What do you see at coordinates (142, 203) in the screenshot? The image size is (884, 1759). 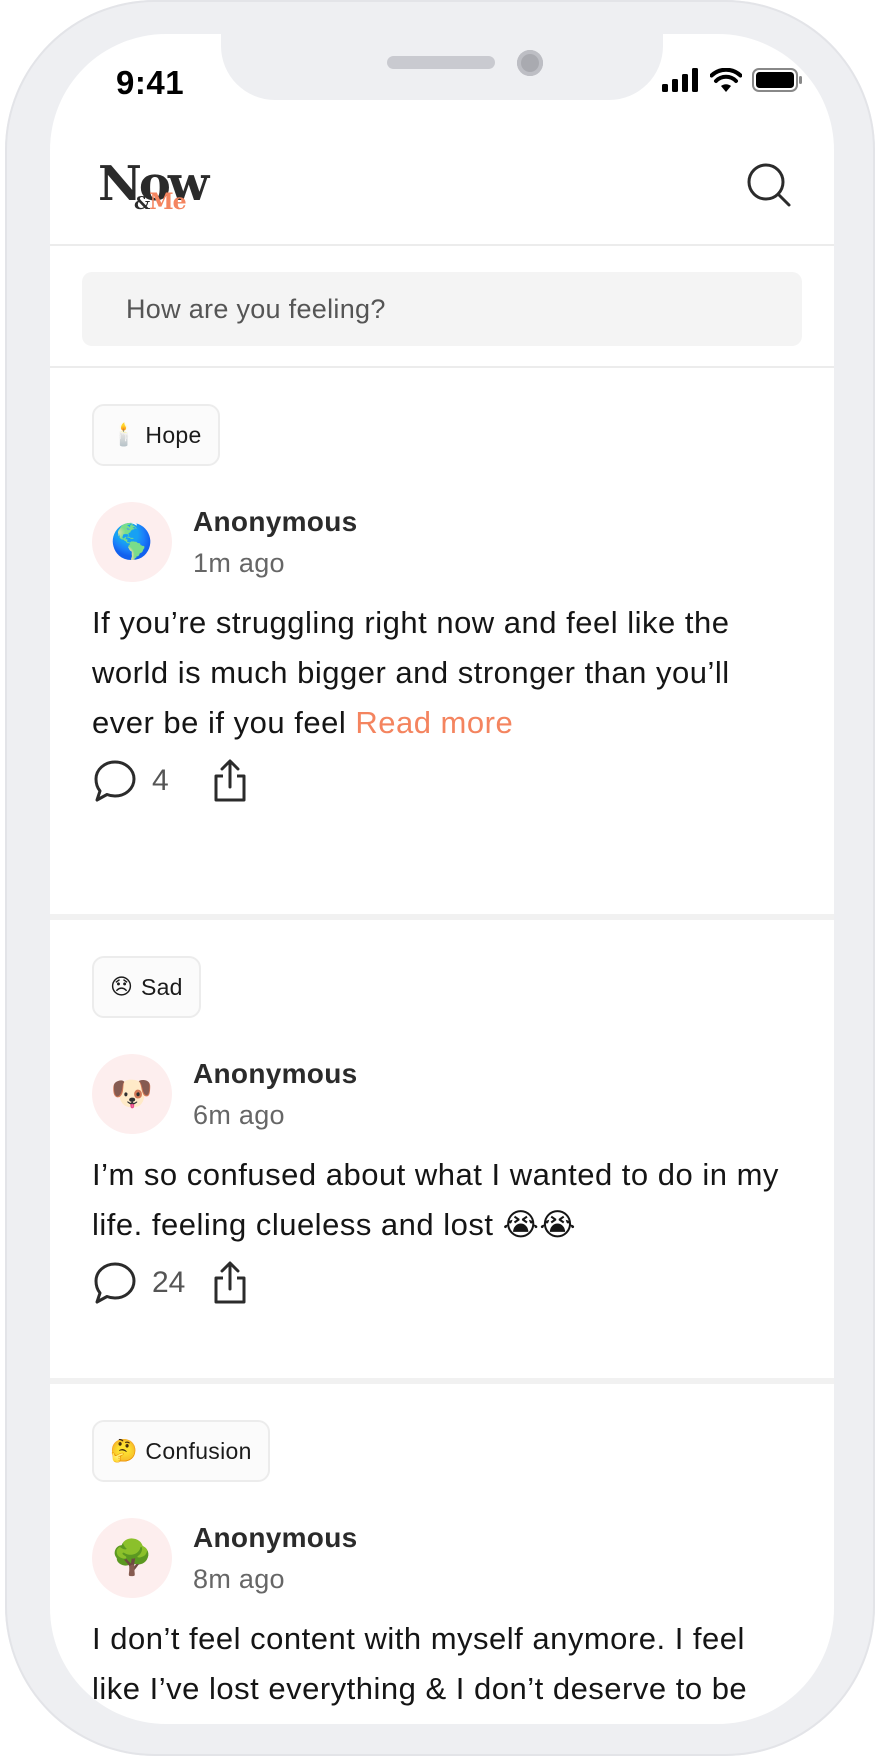 I see `logo-ampersand: &` at bounding box center [142, 203].